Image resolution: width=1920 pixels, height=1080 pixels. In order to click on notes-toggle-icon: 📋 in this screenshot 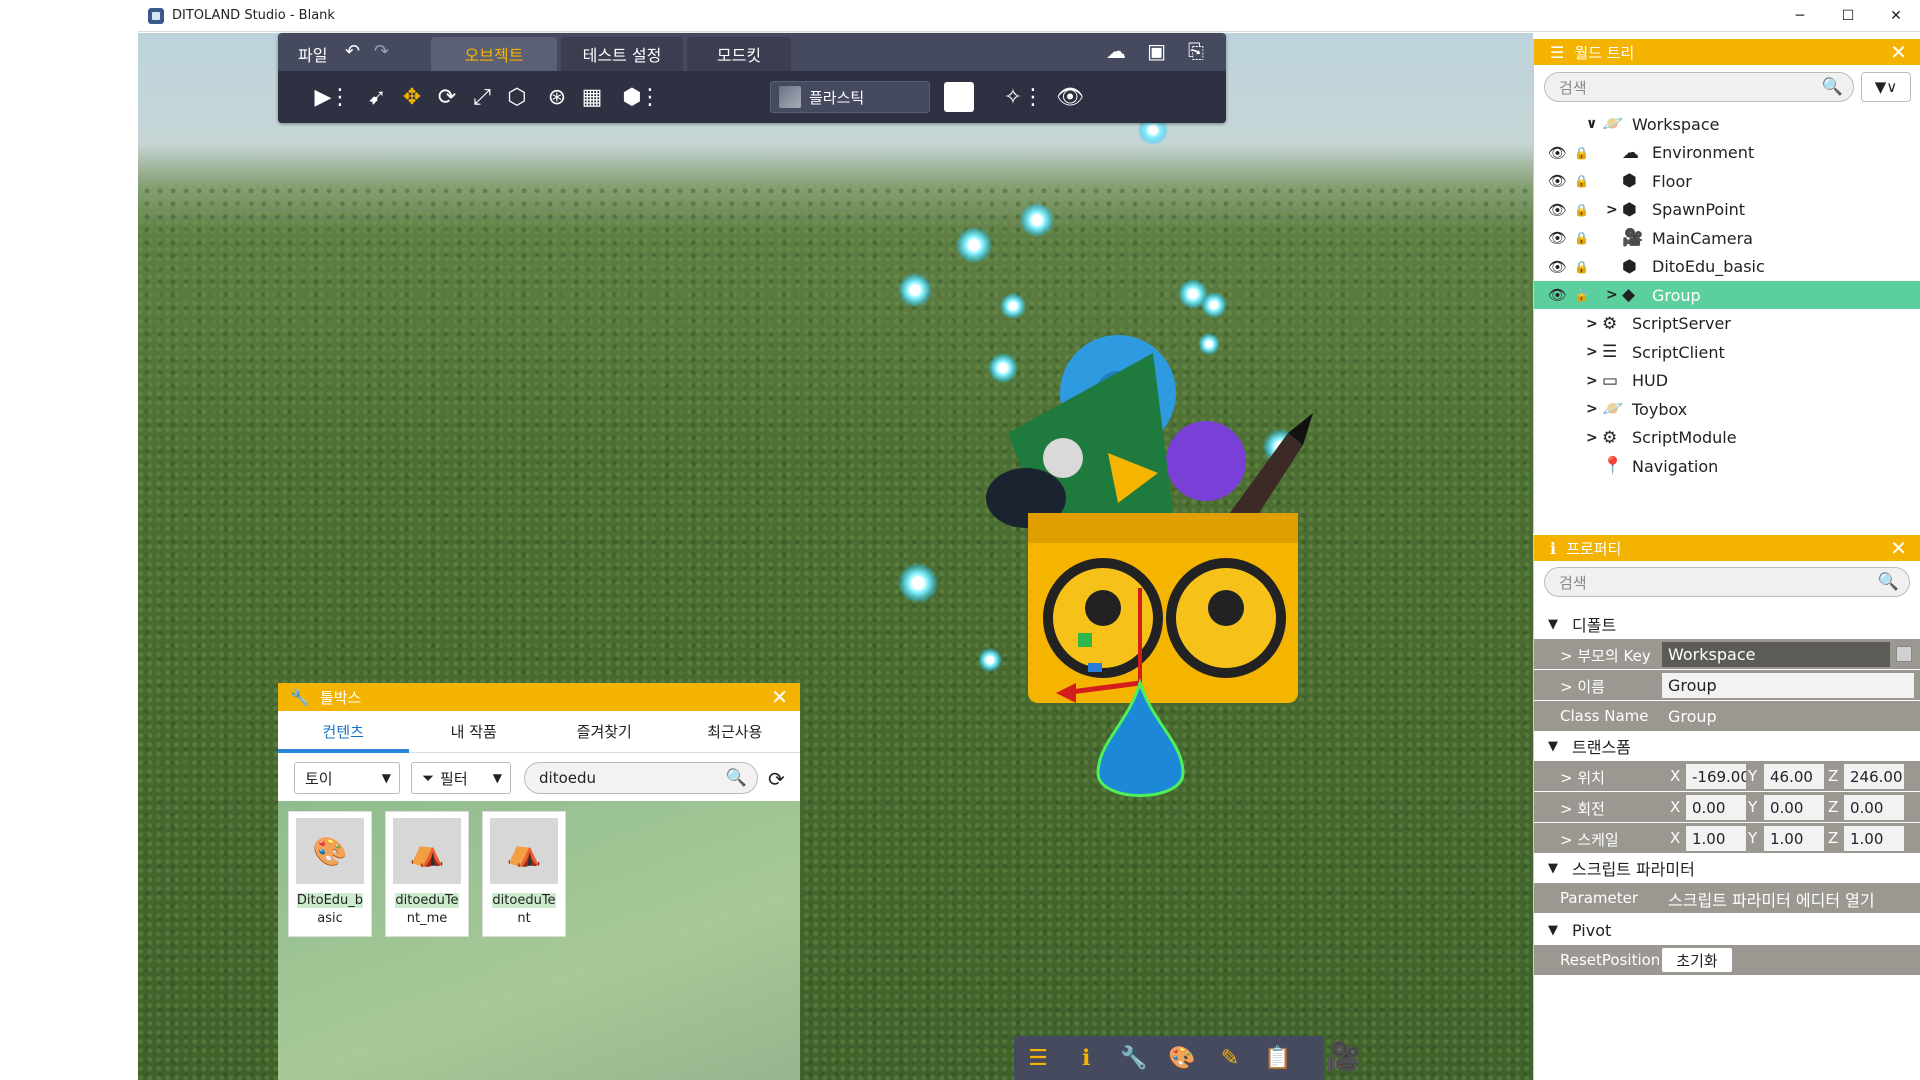, I will do `click(1278, 1058)`.